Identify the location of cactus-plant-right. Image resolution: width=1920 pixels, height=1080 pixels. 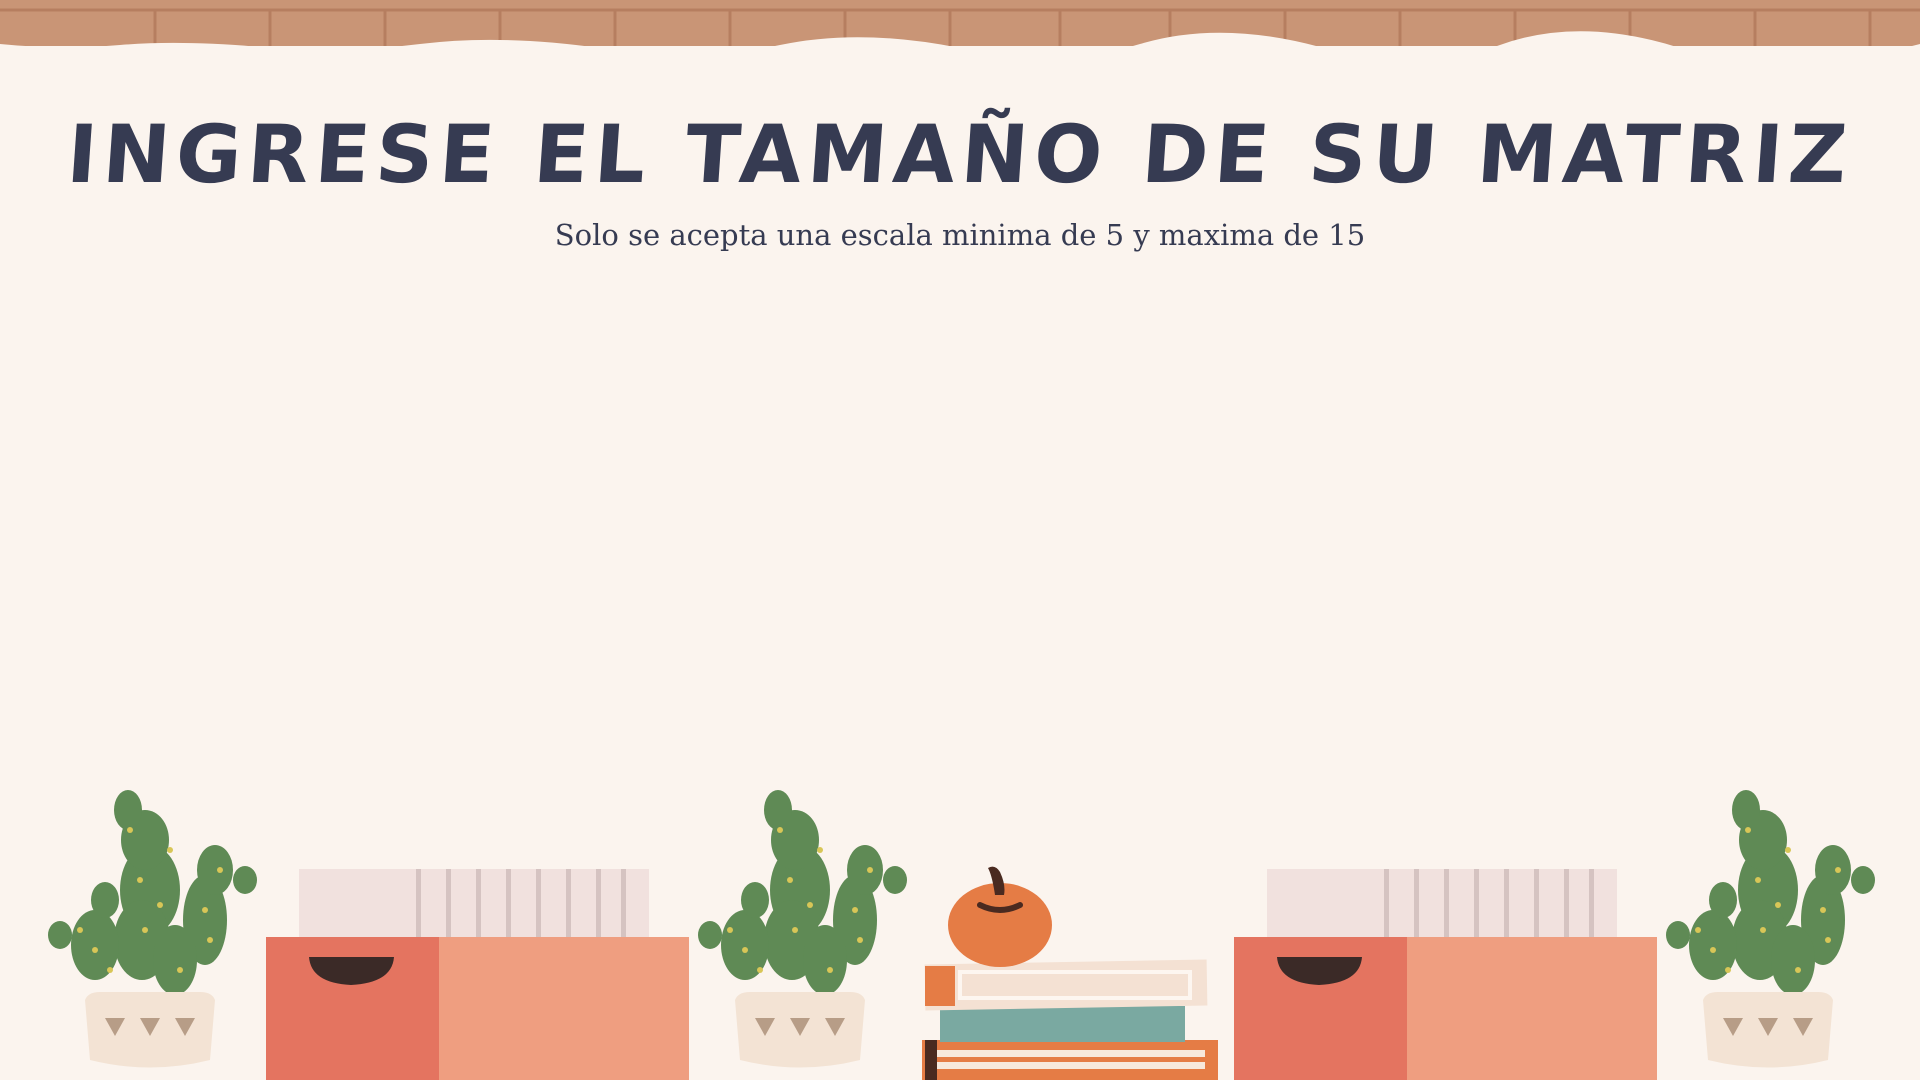
(1770, 929).